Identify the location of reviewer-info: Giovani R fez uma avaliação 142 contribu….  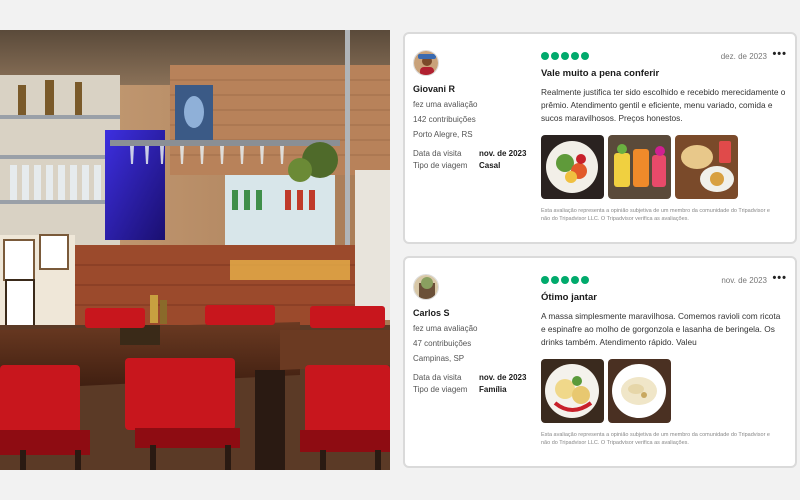
(473, 96).